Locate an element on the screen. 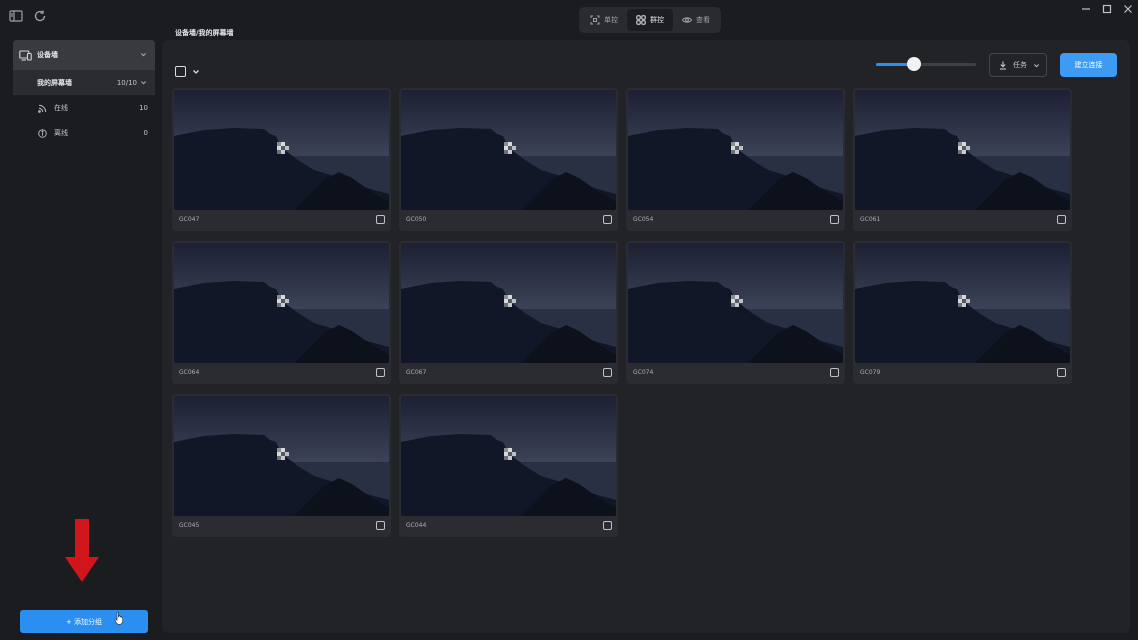  device-card-footer: GC061 is located at coordinates (962, 219).